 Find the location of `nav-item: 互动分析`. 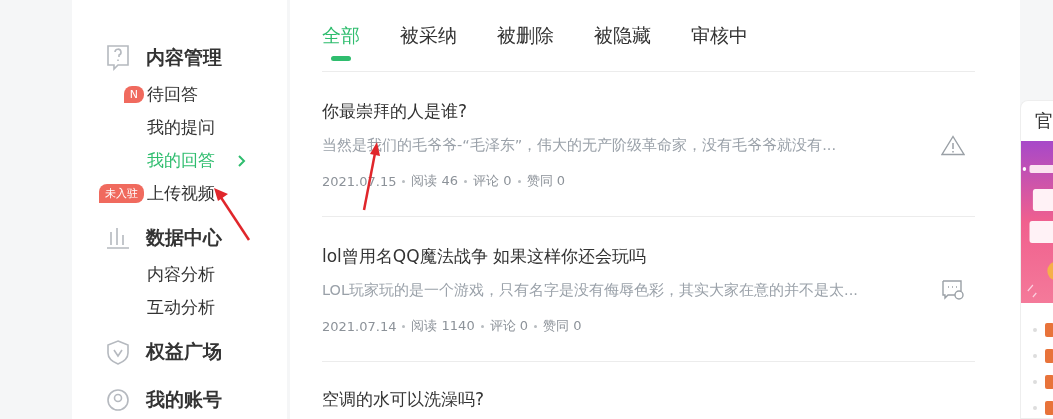

nav-item: 互动分析 is located at coordinates (181, 307).